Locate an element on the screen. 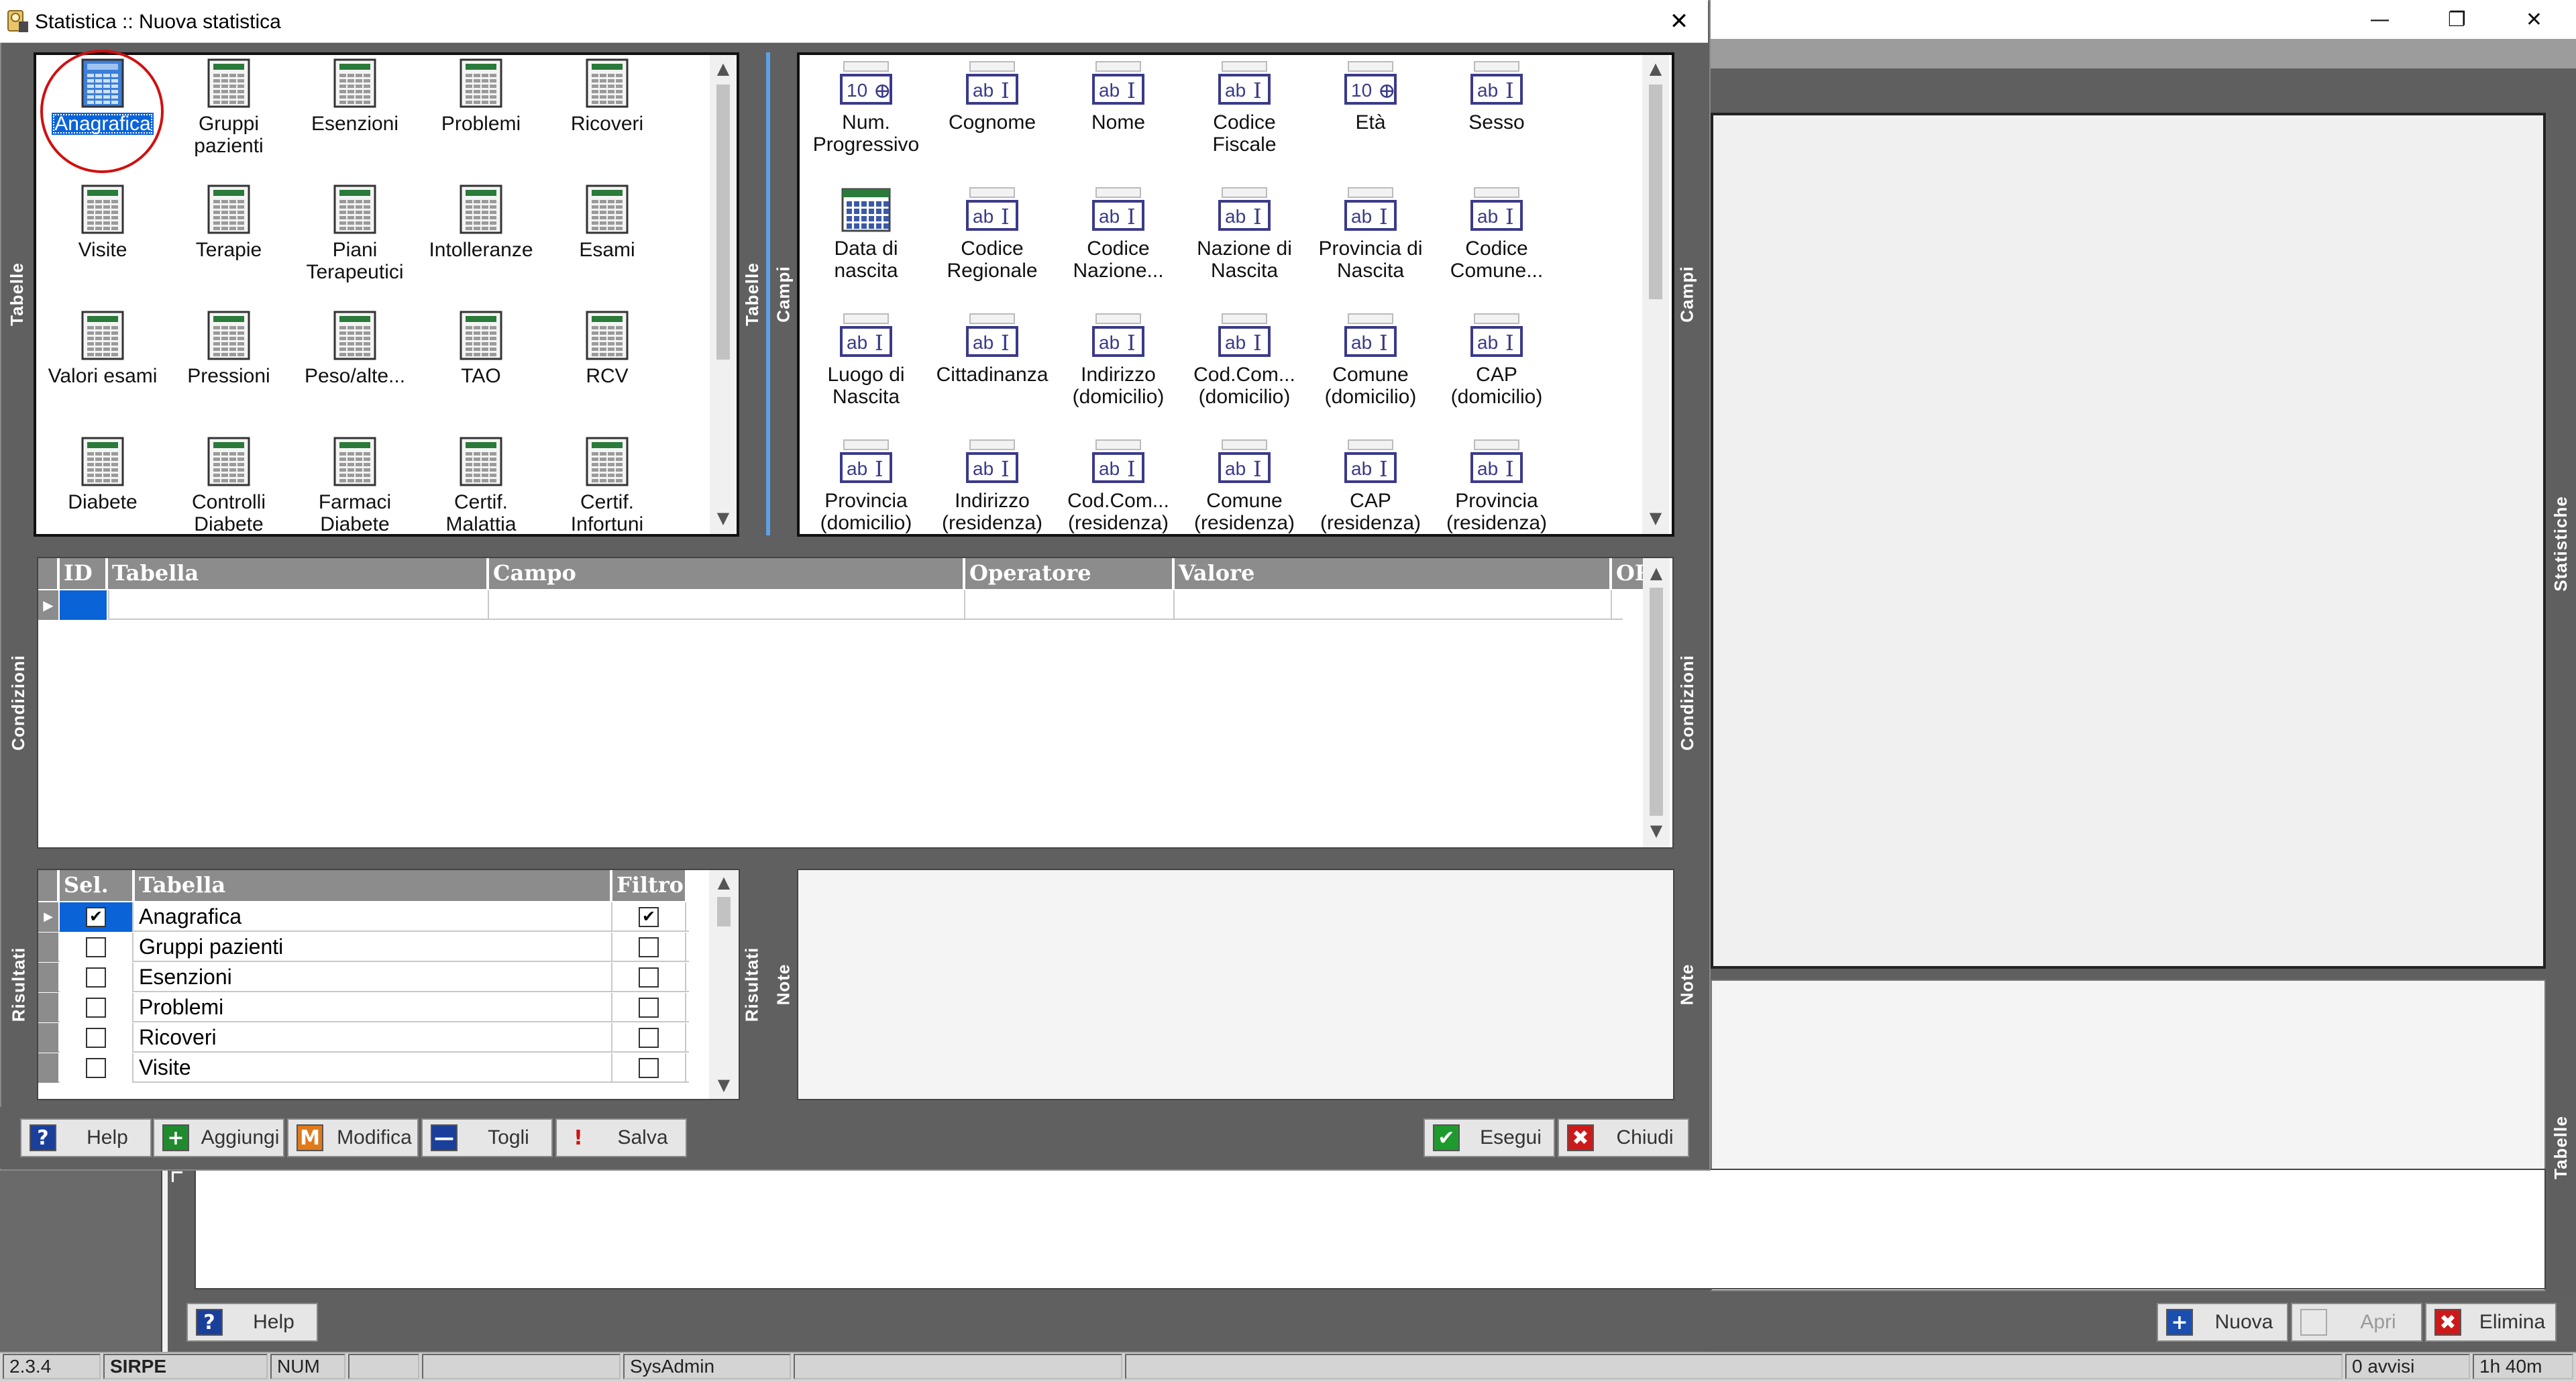  condition-row is located at coordinates (865, 605).